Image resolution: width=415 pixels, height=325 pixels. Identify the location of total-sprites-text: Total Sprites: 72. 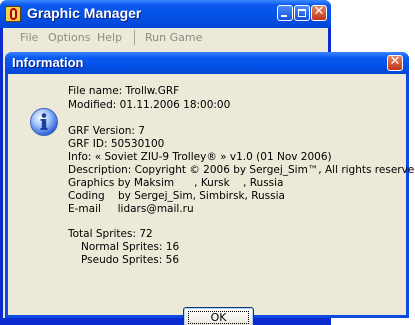
(110, 234).